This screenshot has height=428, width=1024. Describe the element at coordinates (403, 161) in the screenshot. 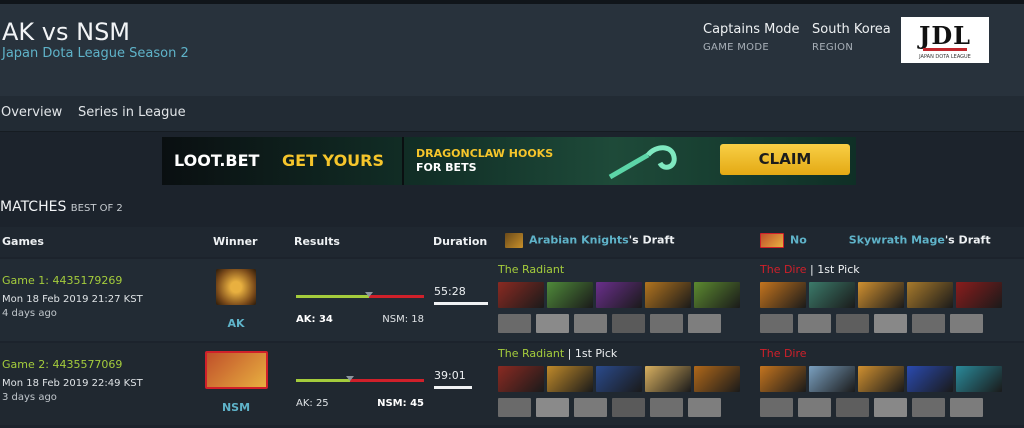

I see `banner-divider` at that location.